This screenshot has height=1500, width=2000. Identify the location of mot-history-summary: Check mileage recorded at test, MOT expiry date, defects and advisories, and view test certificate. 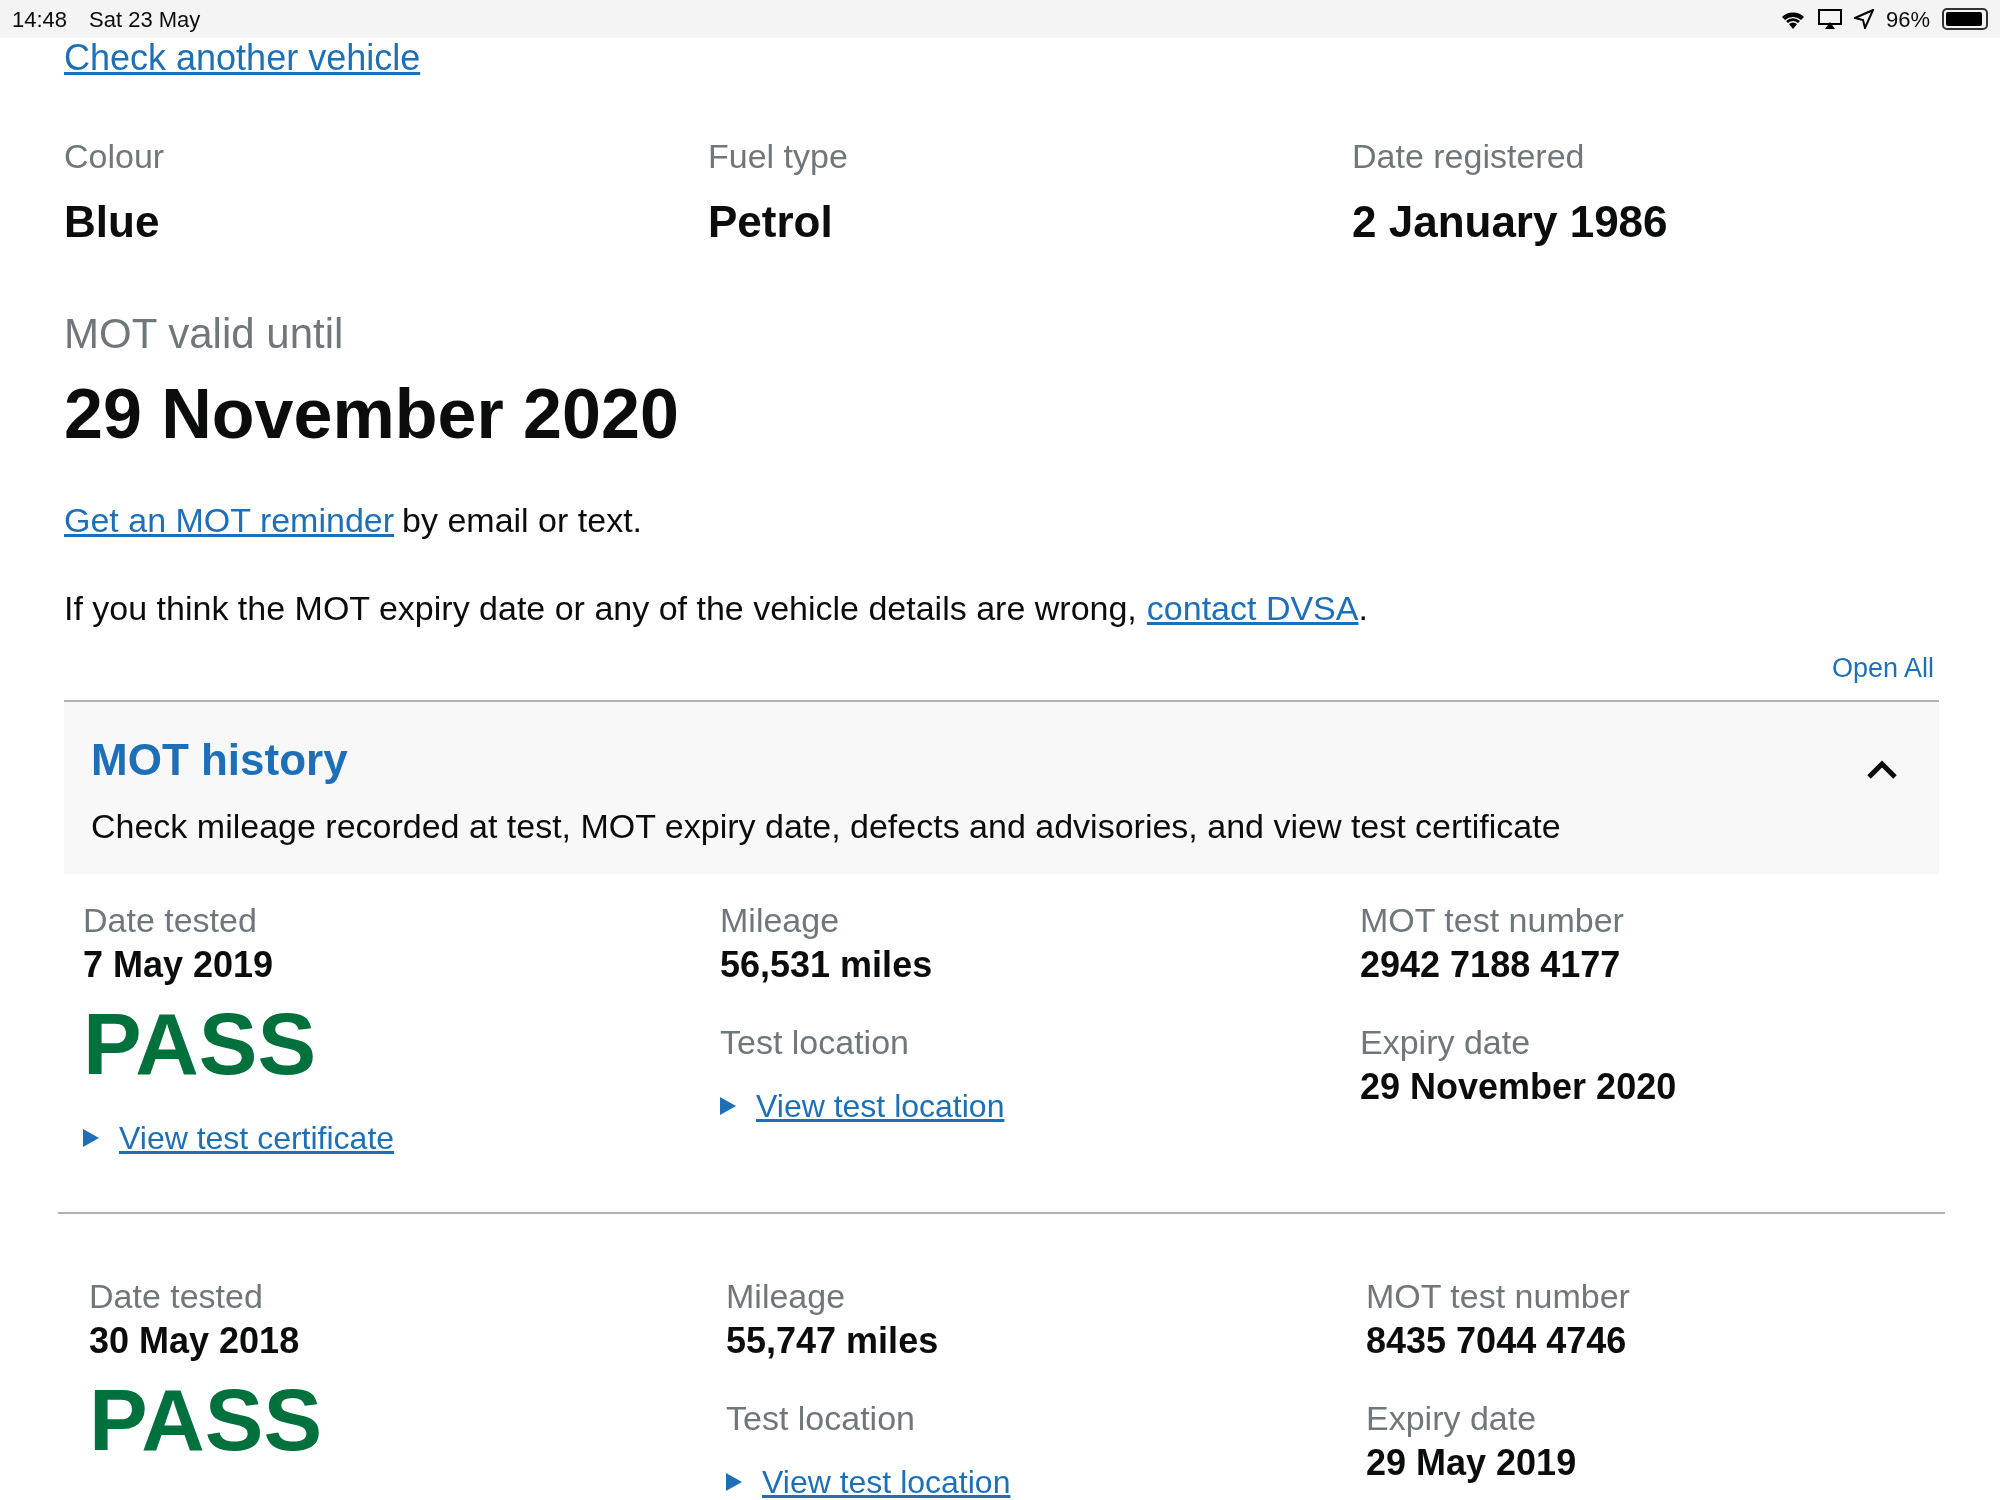
(826, 826).